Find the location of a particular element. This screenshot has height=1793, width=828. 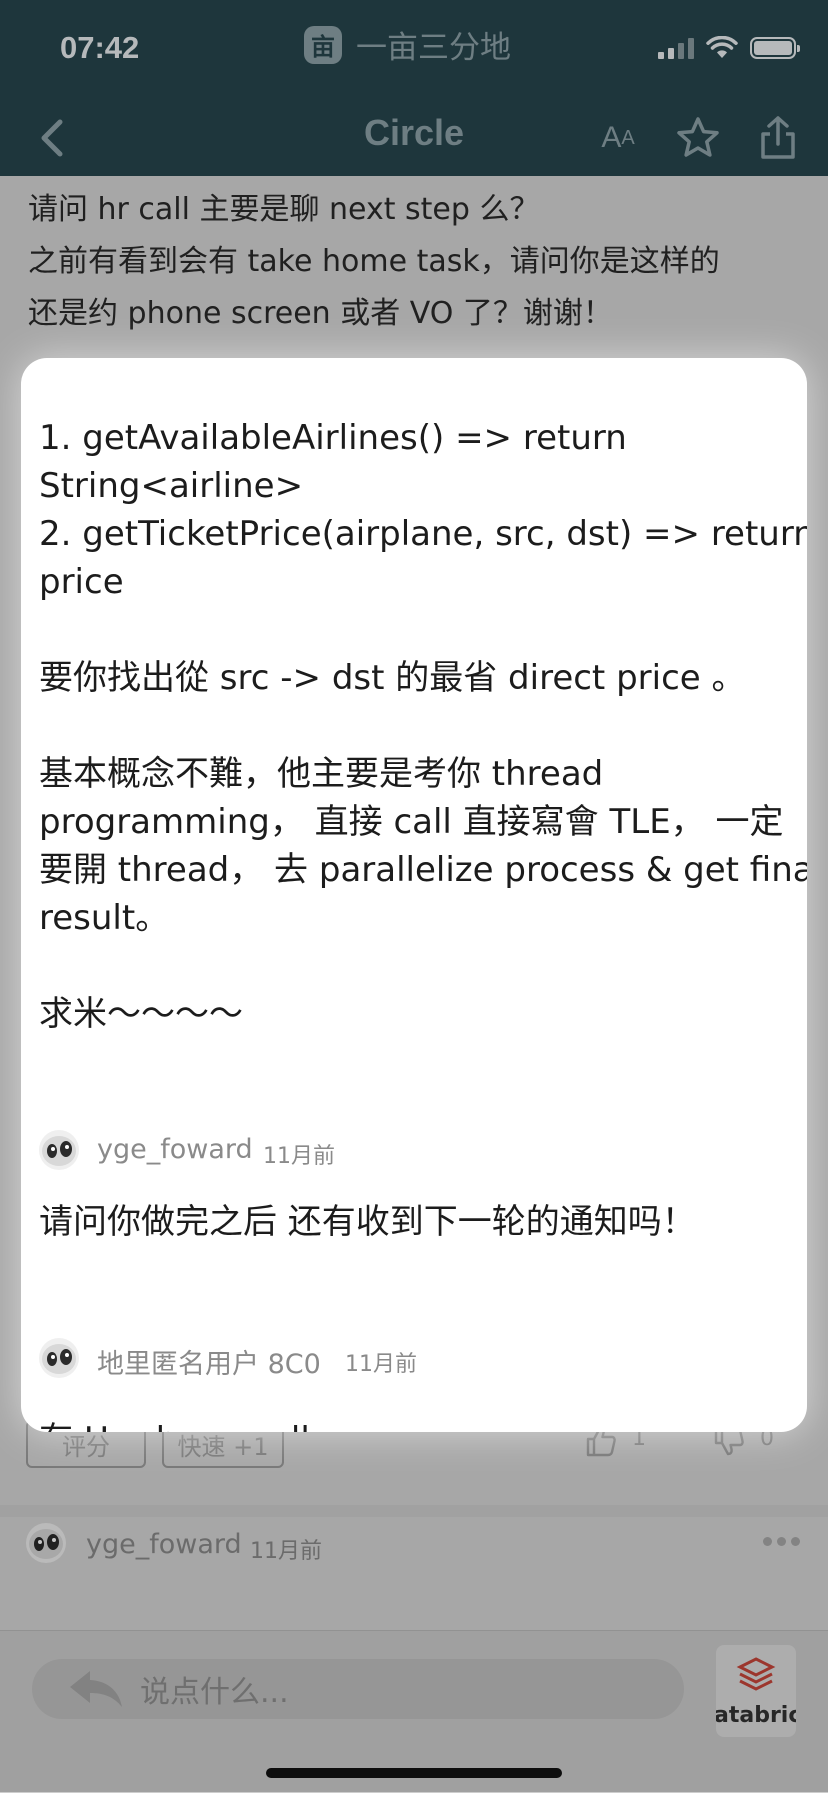

modal-line: 求米～～～～ is located at coordinates (141, 1014).